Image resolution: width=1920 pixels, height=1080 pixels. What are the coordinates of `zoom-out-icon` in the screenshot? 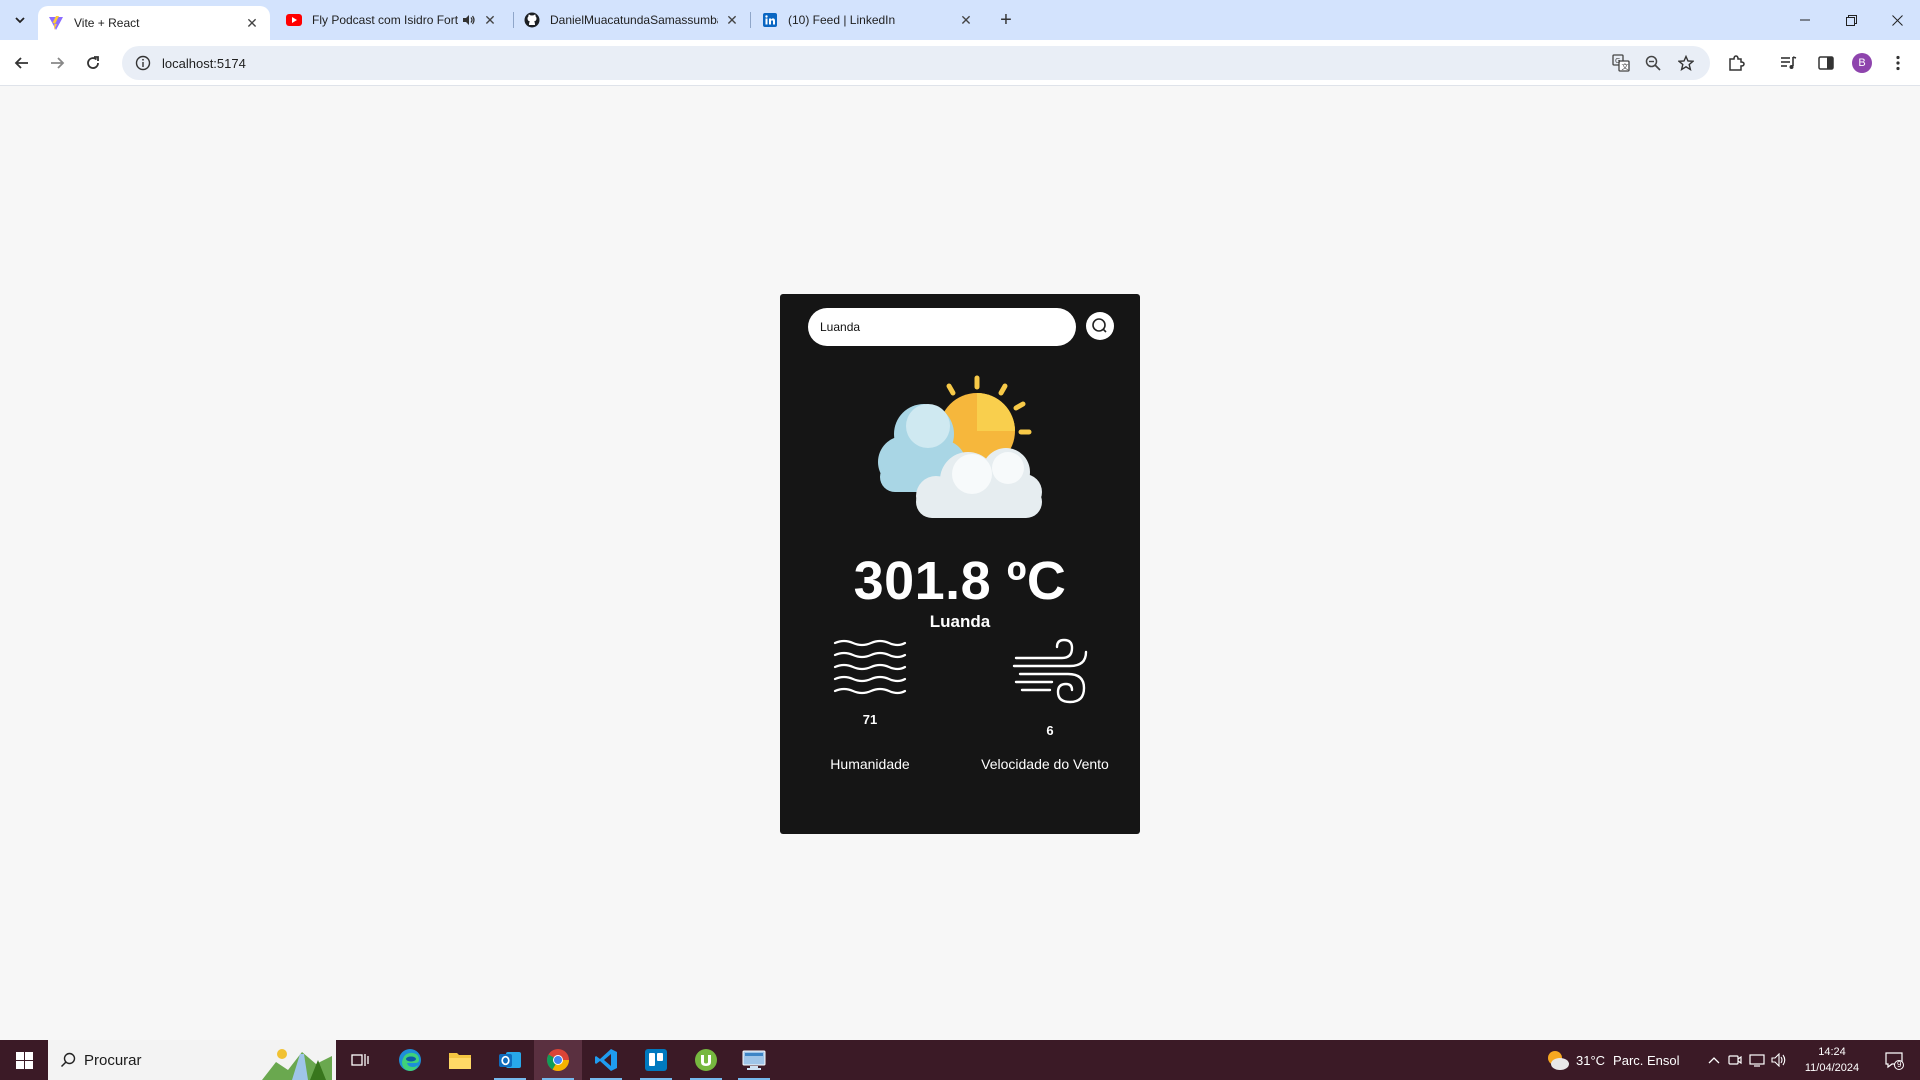 It's located at (1653, 63).